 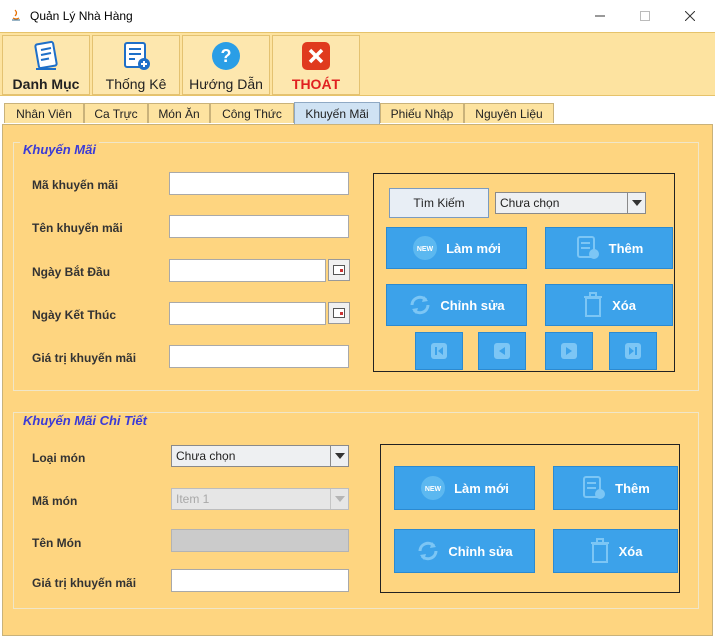 I want to click on skip-first-icon, so click(x=439, y=351).